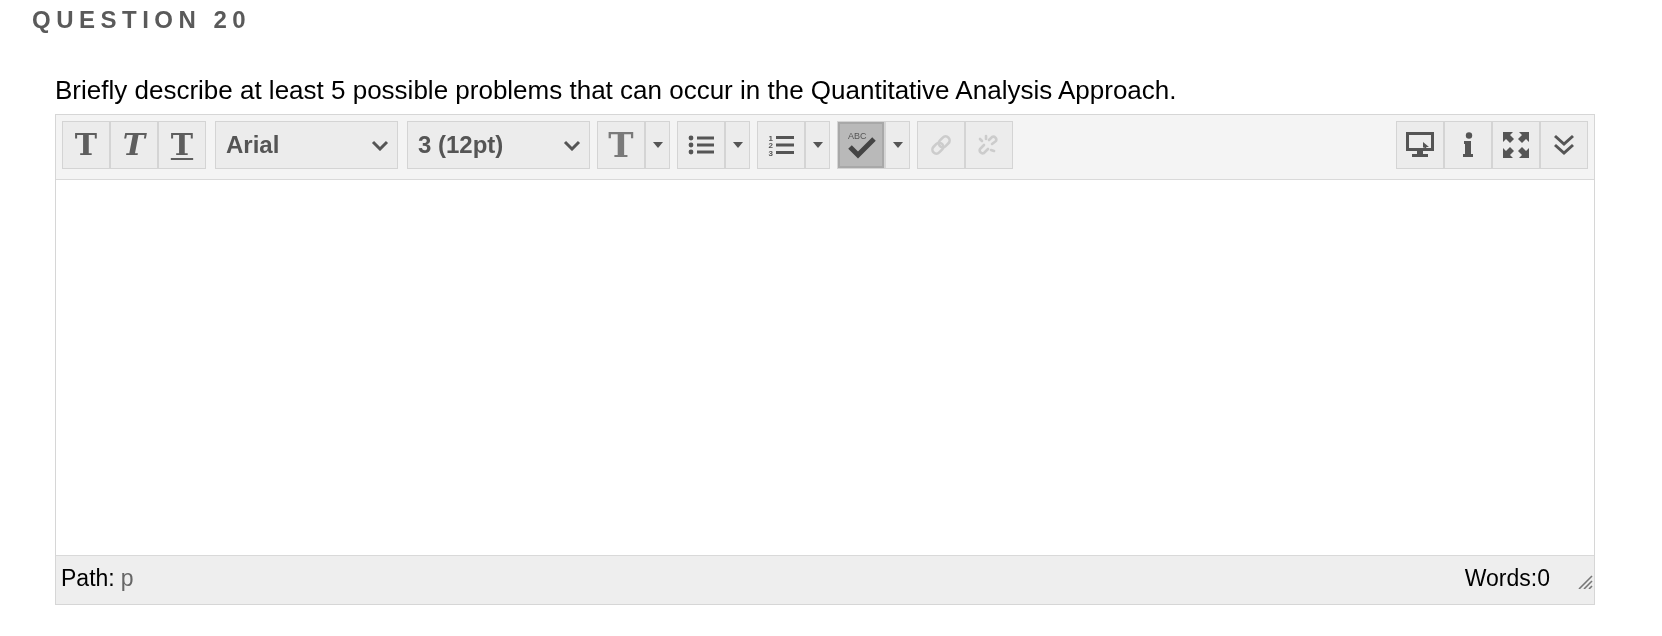  What do you see at coordinates (861, 145) in the screenshot?
I see `spellcheck-button: ABC` at bounding box center [861, 145].